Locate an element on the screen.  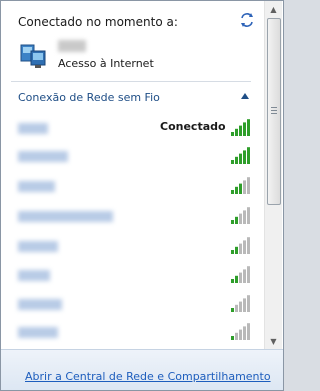
scrollbar: ▲ ▼ is located at coordinates (273, 175).